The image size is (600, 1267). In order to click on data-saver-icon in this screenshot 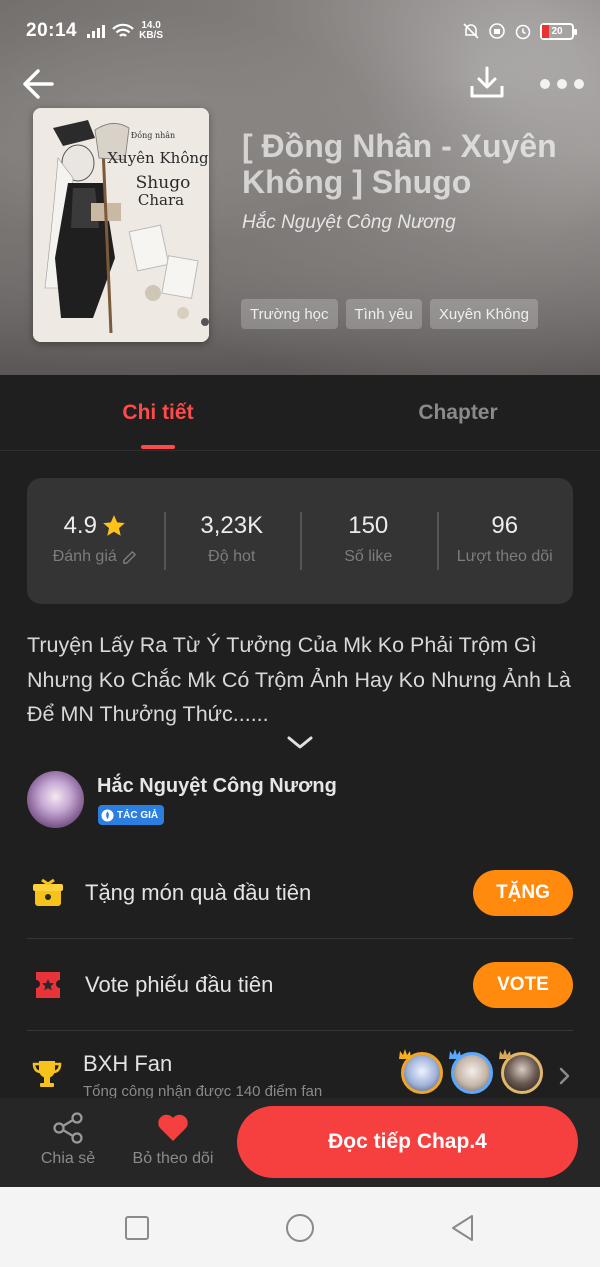, I will do `click(497, 31)`.